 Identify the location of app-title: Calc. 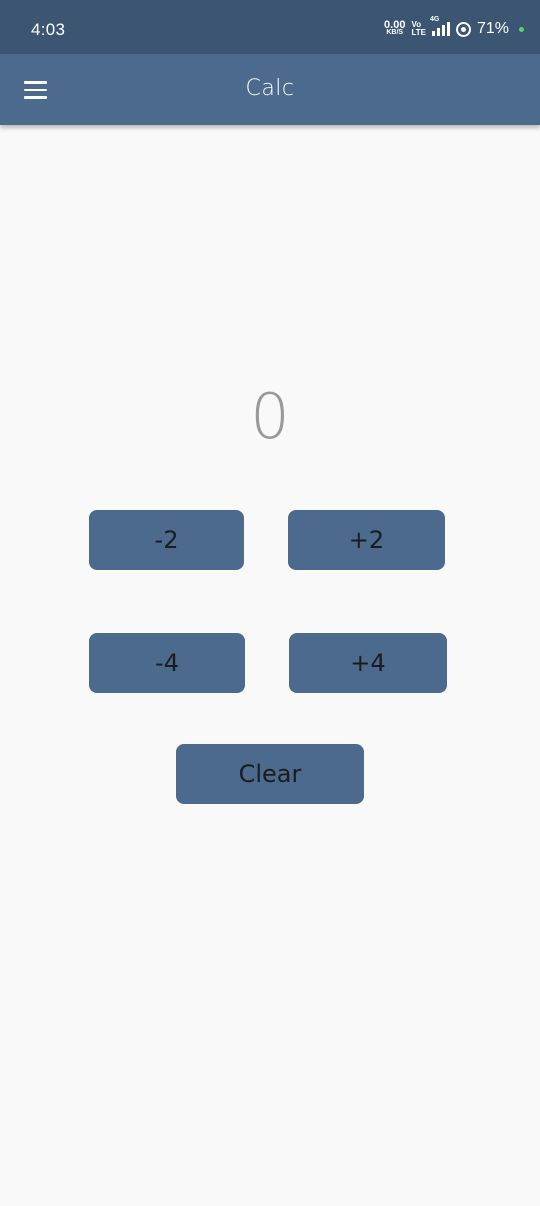
(270, 88).